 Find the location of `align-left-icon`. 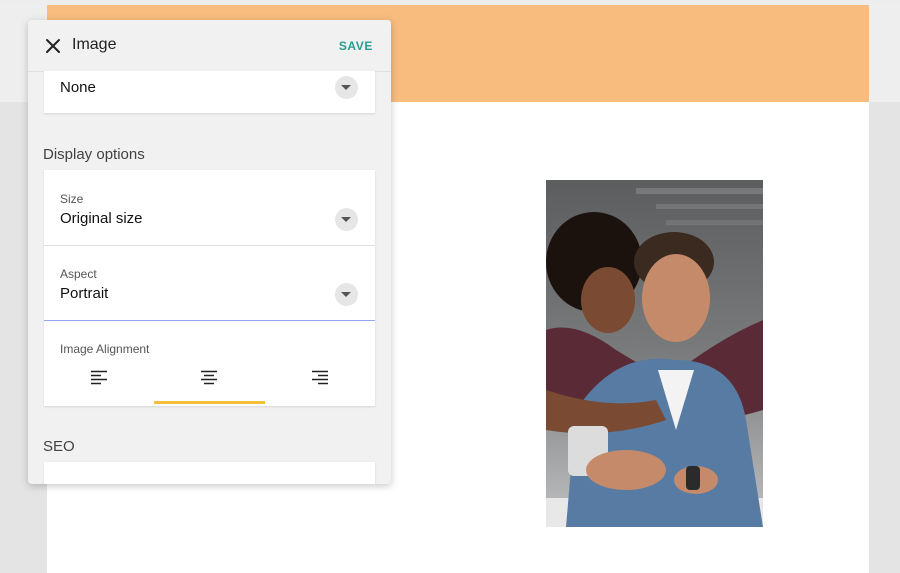

align-left-icon is located at coordinates (99, 377).